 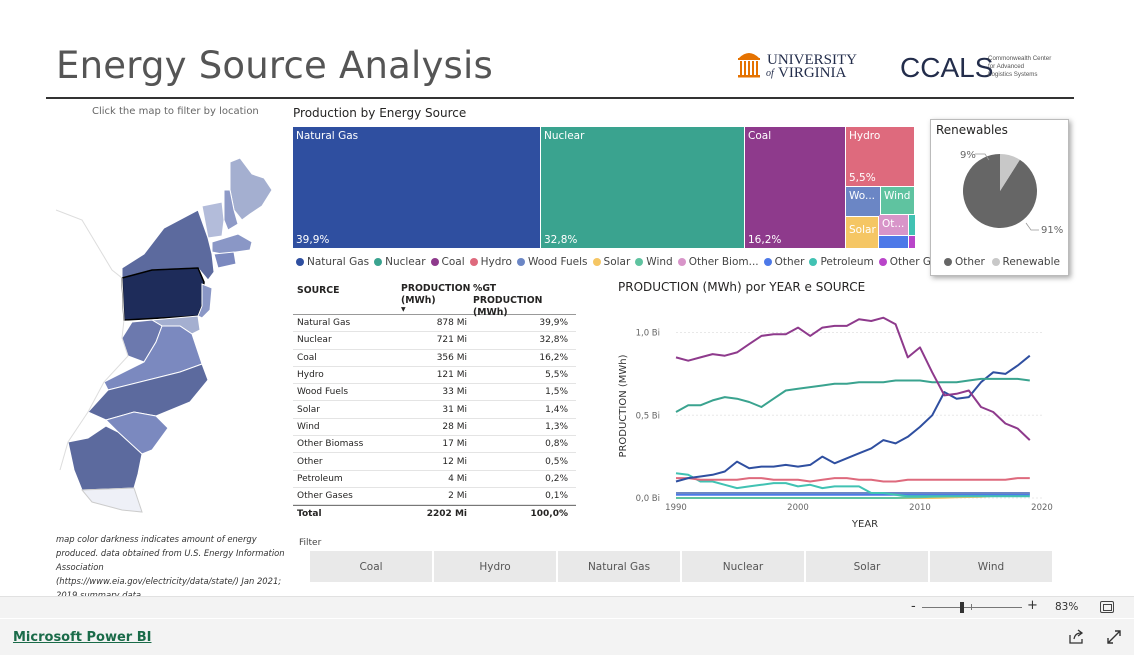 I want to click on filter-slicer: Coal Hydro Natural Gas Nuclear Solar Wind, so click(x=682, y=566).